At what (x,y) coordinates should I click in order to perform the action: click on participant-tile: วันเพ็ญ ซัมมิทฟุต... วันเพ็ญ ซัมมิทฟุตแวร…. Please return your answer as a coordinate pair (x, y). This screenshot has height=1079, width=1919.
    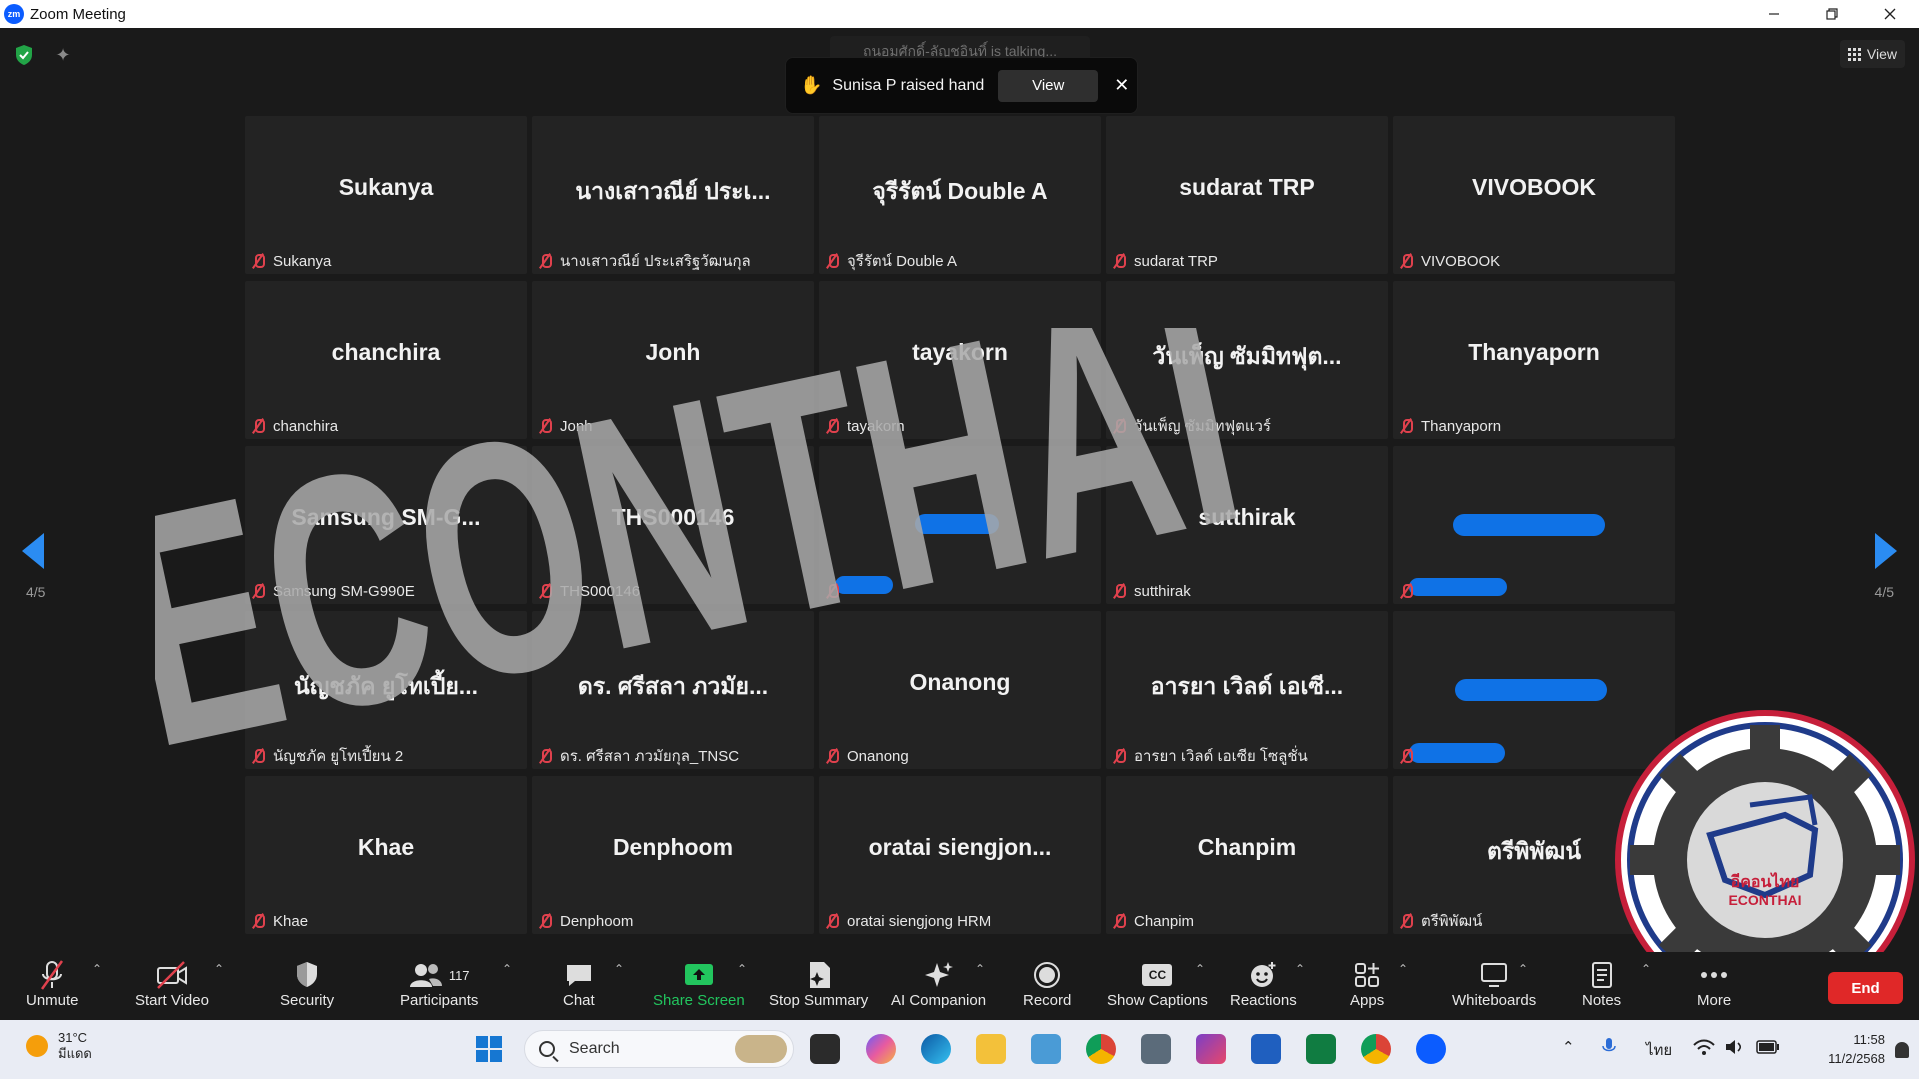
    Looking at the image, I should click on (1247, 360).